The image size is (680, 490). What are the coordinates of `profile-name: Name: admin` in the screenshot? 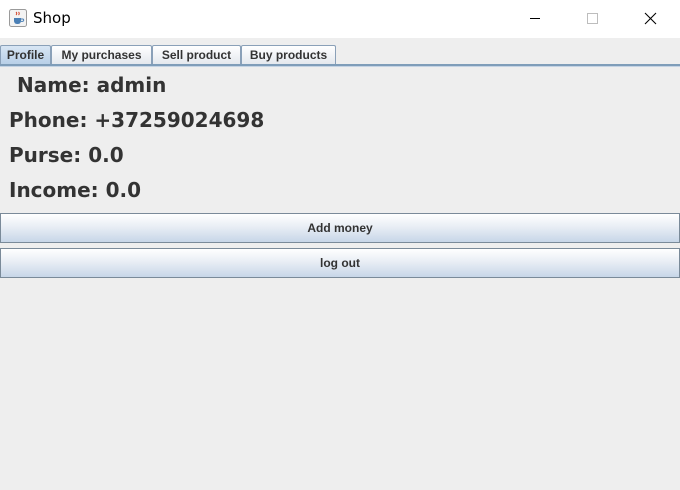 It's located at (92, 85).